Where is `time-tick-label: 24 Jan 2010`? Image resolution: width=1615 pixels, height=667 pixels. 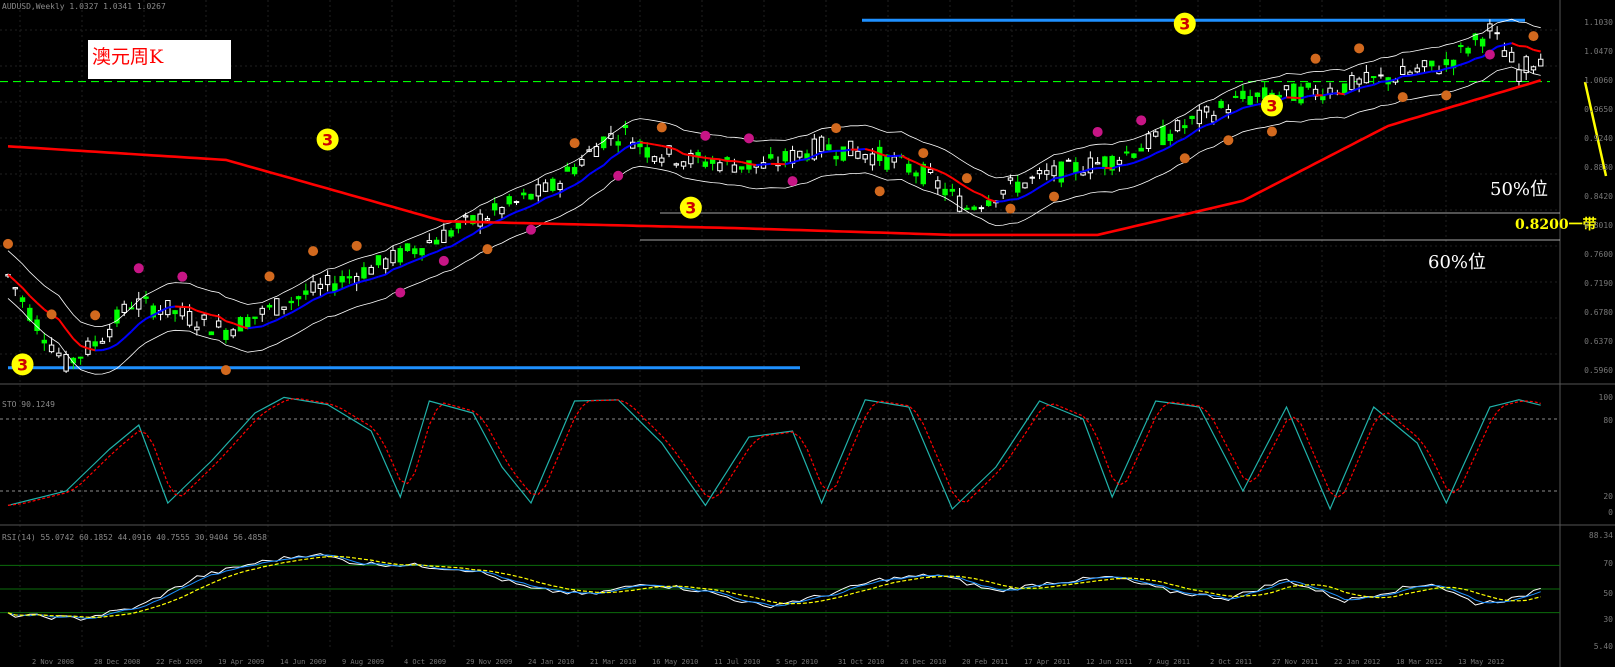 time-tick-label: 24 Jan 2010 is located at coordinates (551, 662).